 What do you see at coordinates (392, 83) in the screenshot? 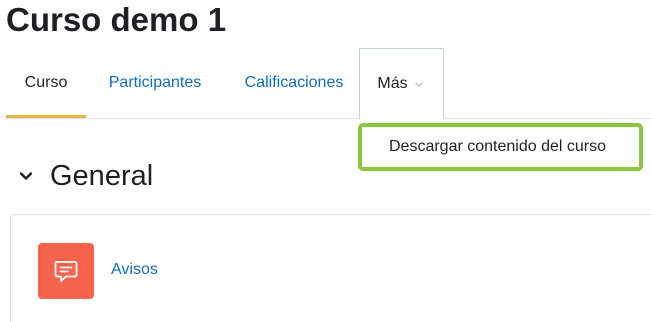
I see `tab-label: Más` at bounding box center [392, 83].